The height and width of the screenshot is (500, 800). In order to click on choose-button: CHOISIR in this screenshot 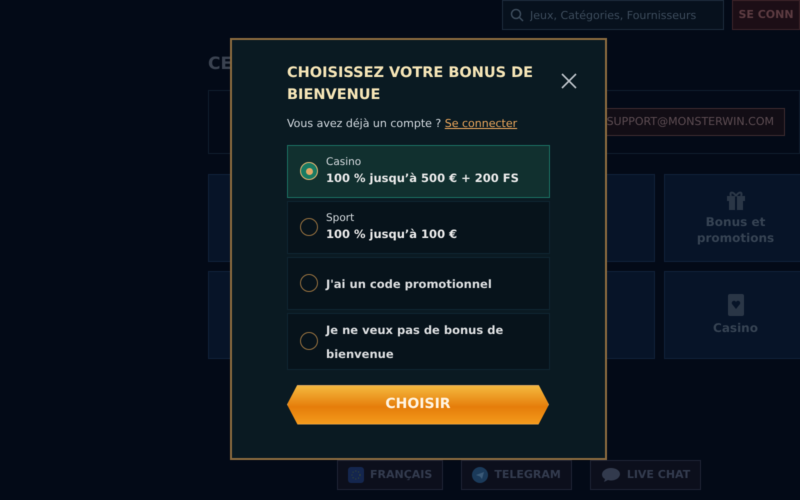, I will do `click(418, 404)`.